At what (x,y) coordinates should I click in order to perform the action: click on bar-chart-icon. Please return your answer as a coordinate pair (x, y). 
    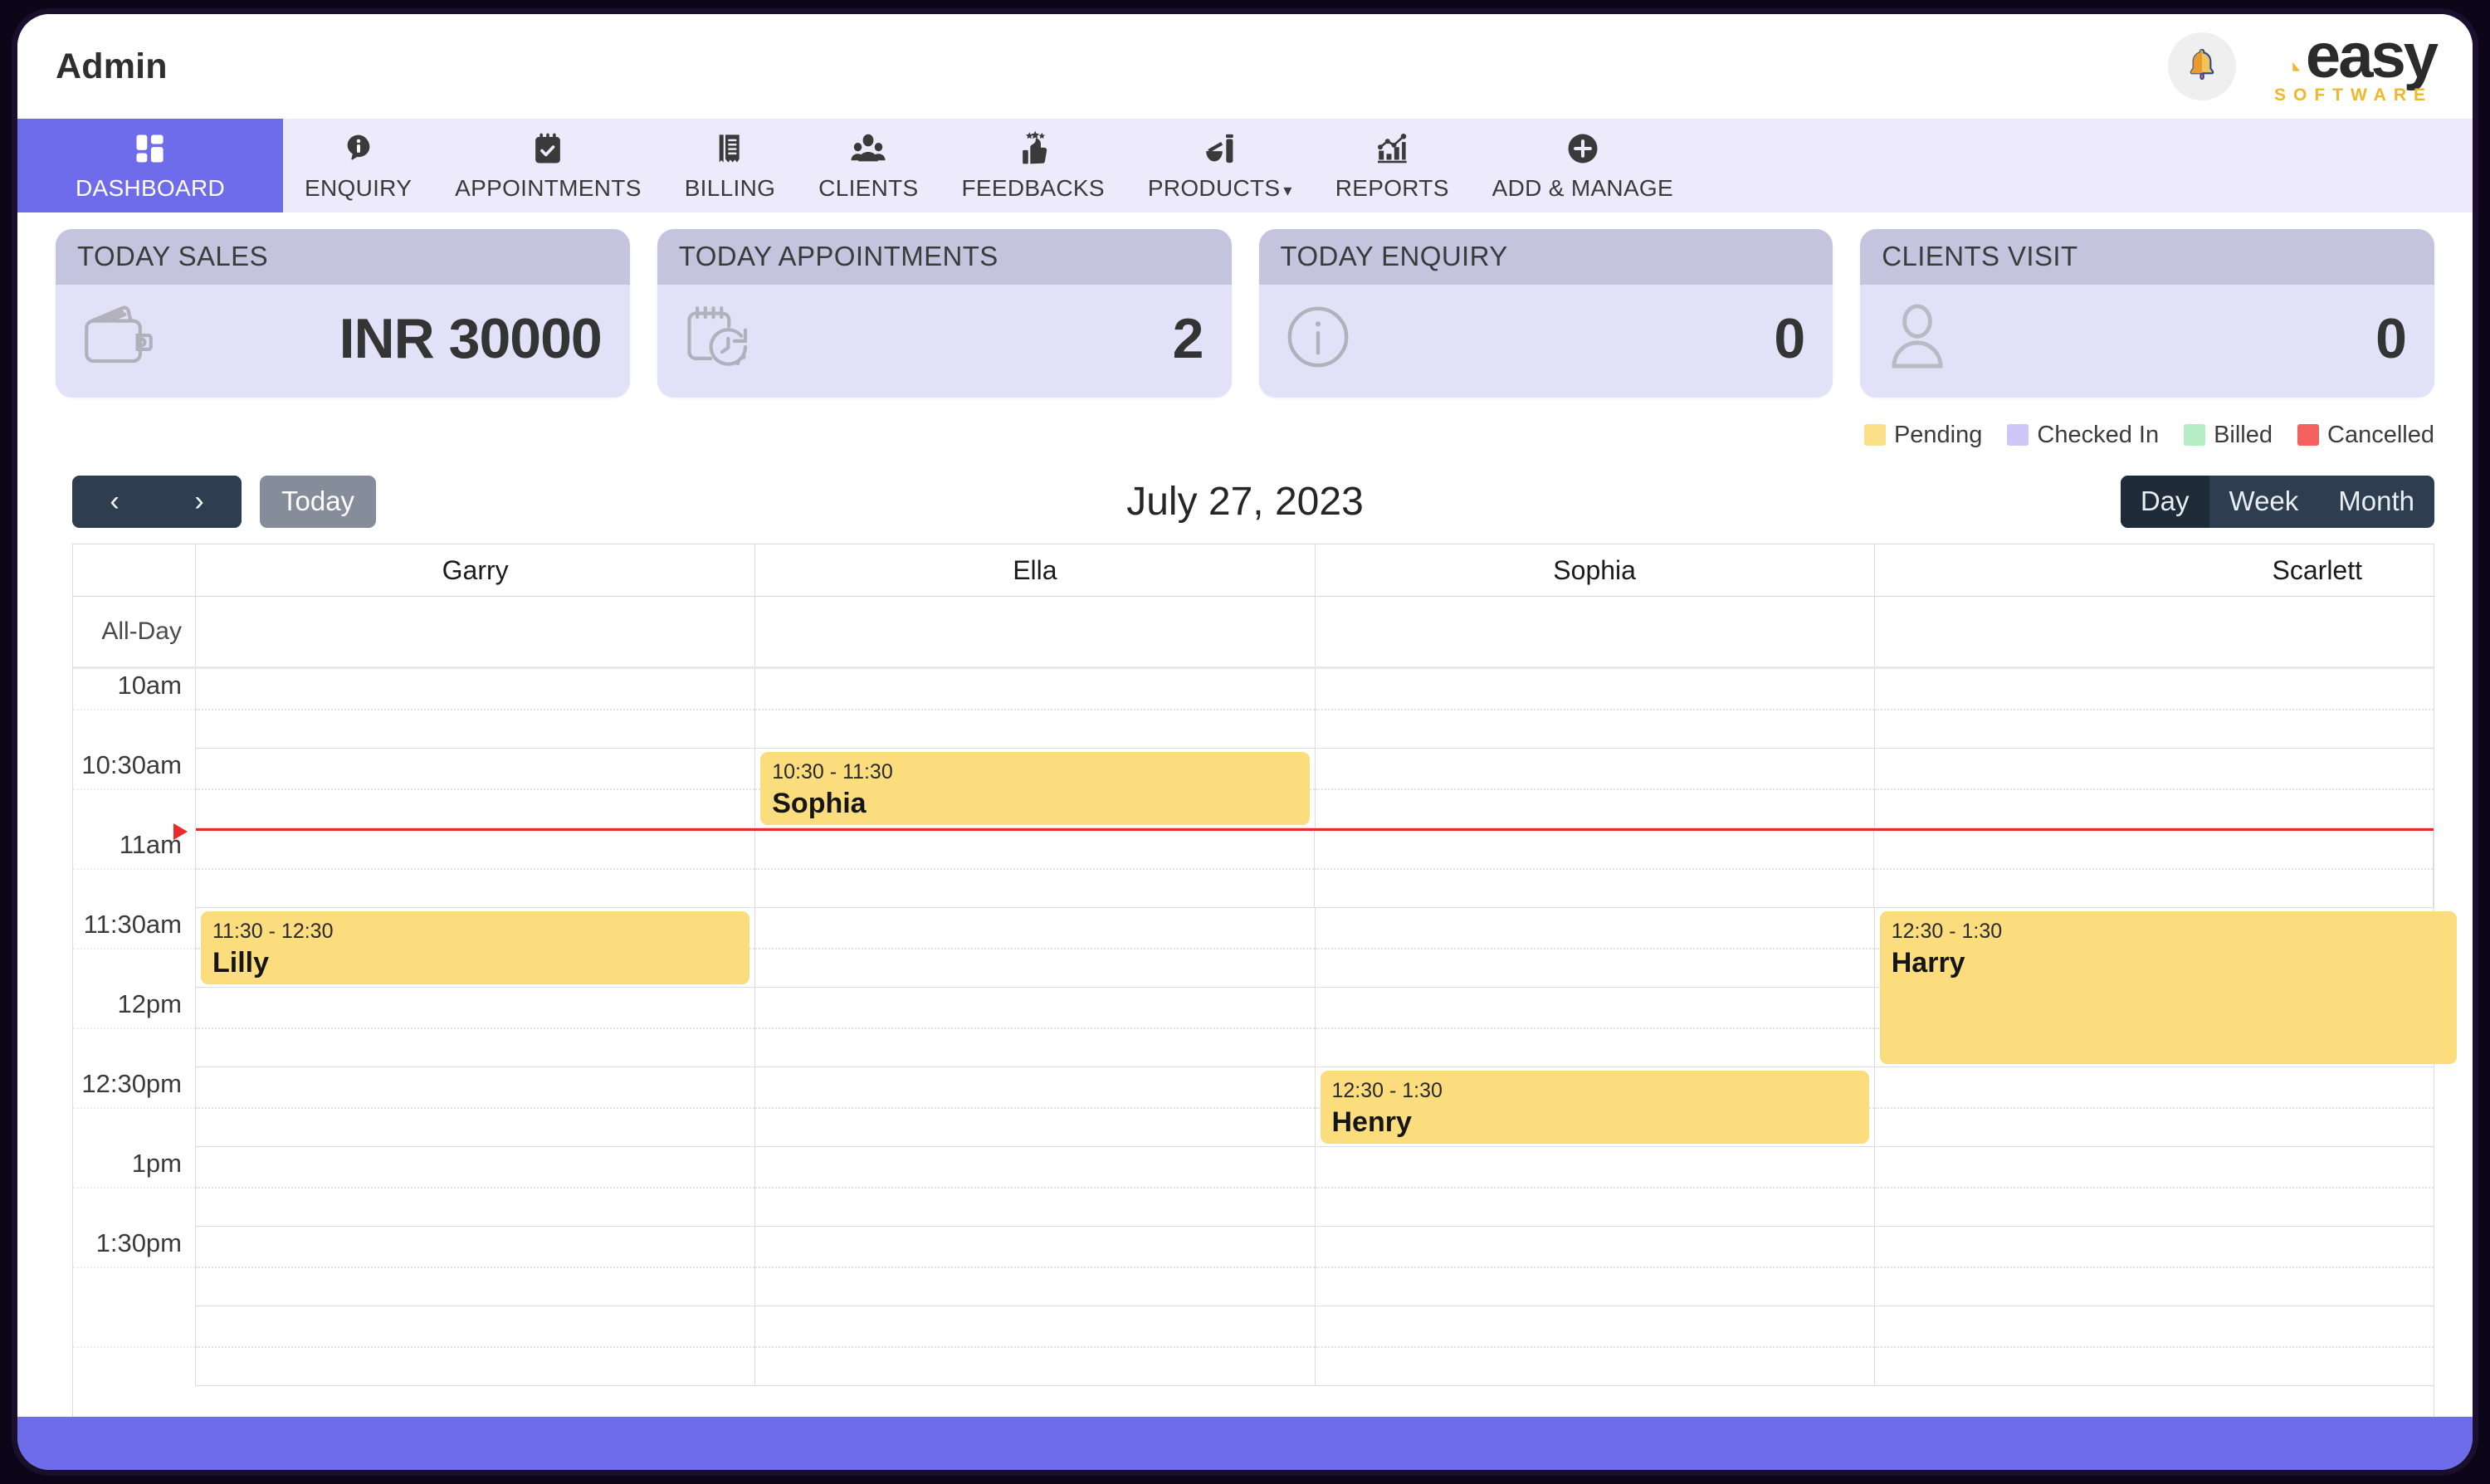
    Looking at the image, I should click on (1392, 148).